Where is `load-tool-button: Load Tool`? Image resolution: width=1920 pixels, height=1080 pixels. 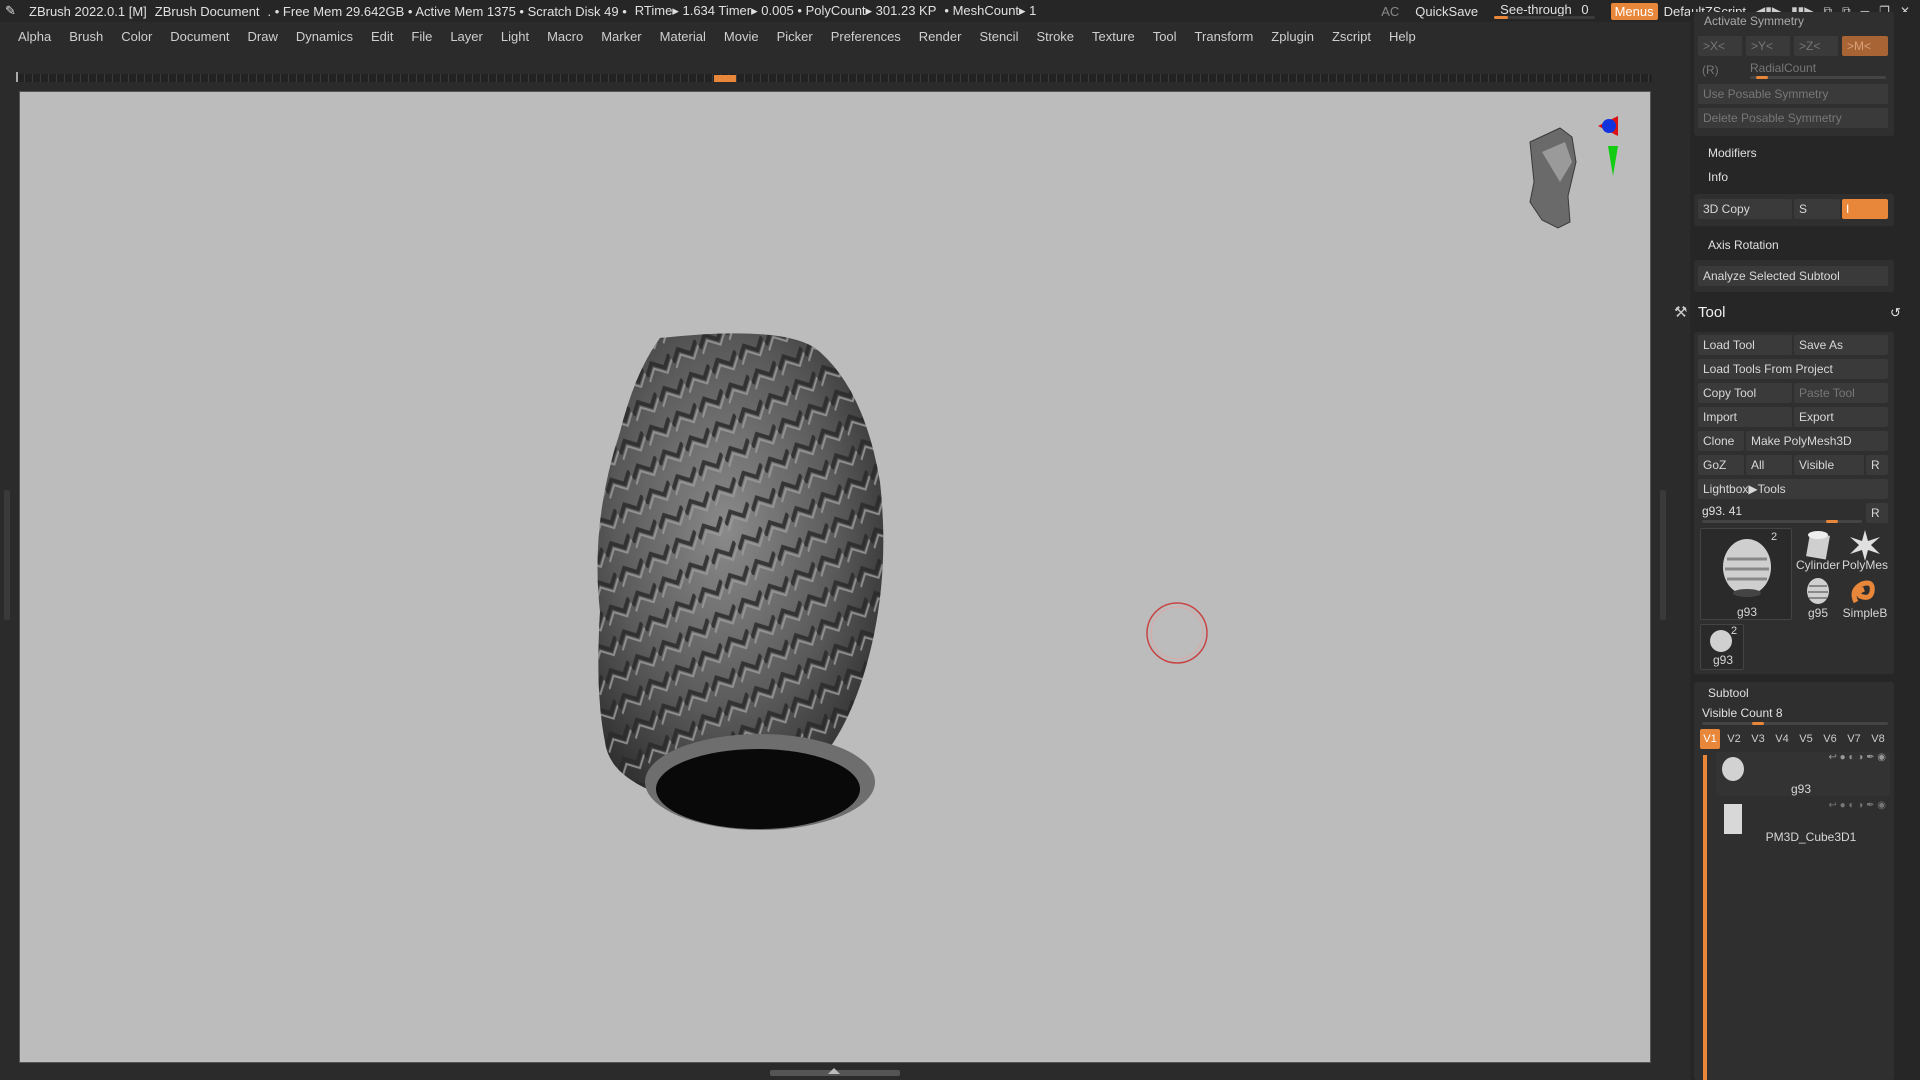 load-tool-button: Load Tool is located at coordinates (1745, 345).